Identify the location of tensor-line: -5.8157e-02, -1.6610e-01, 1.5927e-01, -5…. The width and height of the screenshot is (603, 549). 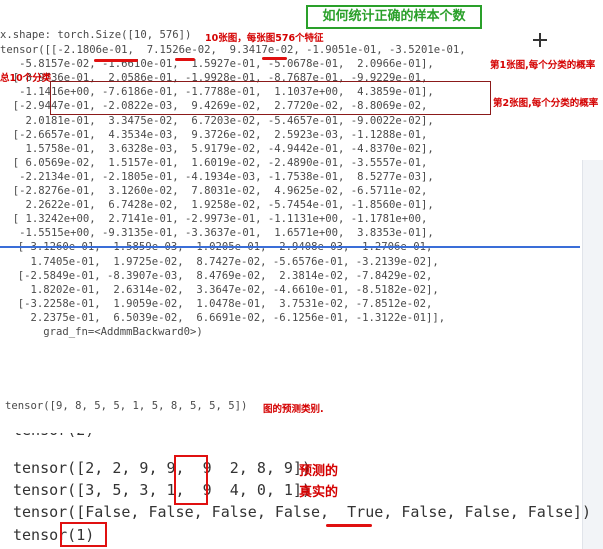
(217, 64).